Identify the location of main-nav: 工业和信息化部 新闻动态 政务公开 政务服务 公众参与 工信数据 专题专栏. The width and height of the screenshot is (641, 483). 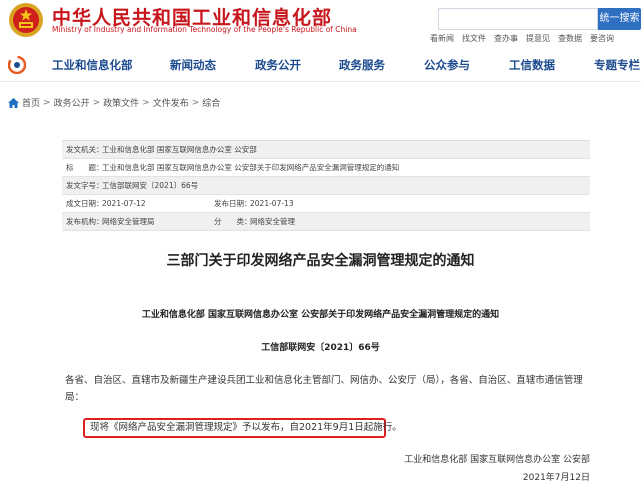
(320, 65).